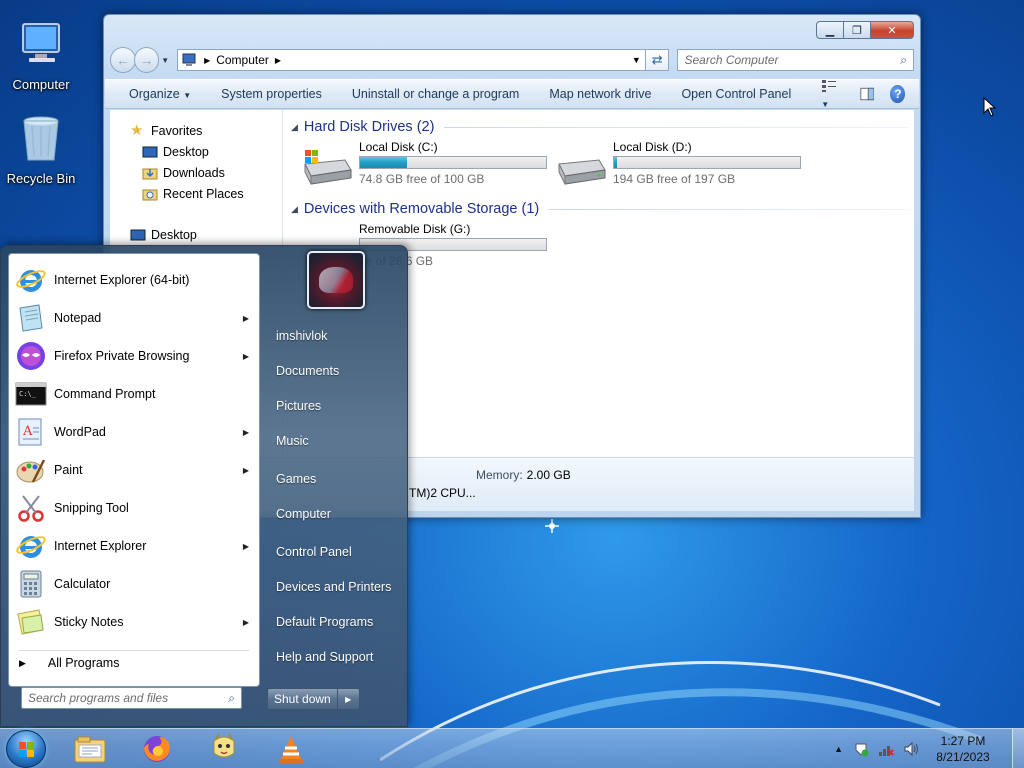 The height and width of the screenshot is (768, 1024). I want to click on group-removable-storage: ◢ Devices with Removable Storage (1), so click(602, 209).